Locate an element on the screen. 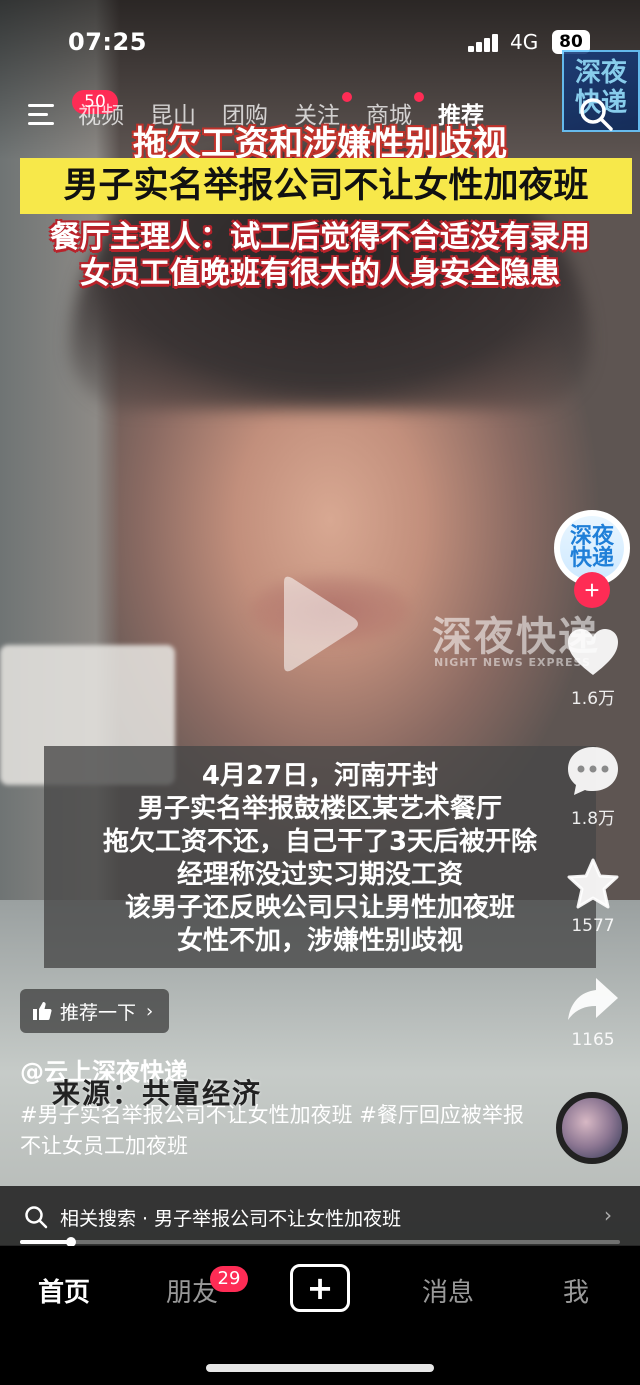 This screenshot has width=640, height=1385. star-icon is located at coordinates (593, 883).